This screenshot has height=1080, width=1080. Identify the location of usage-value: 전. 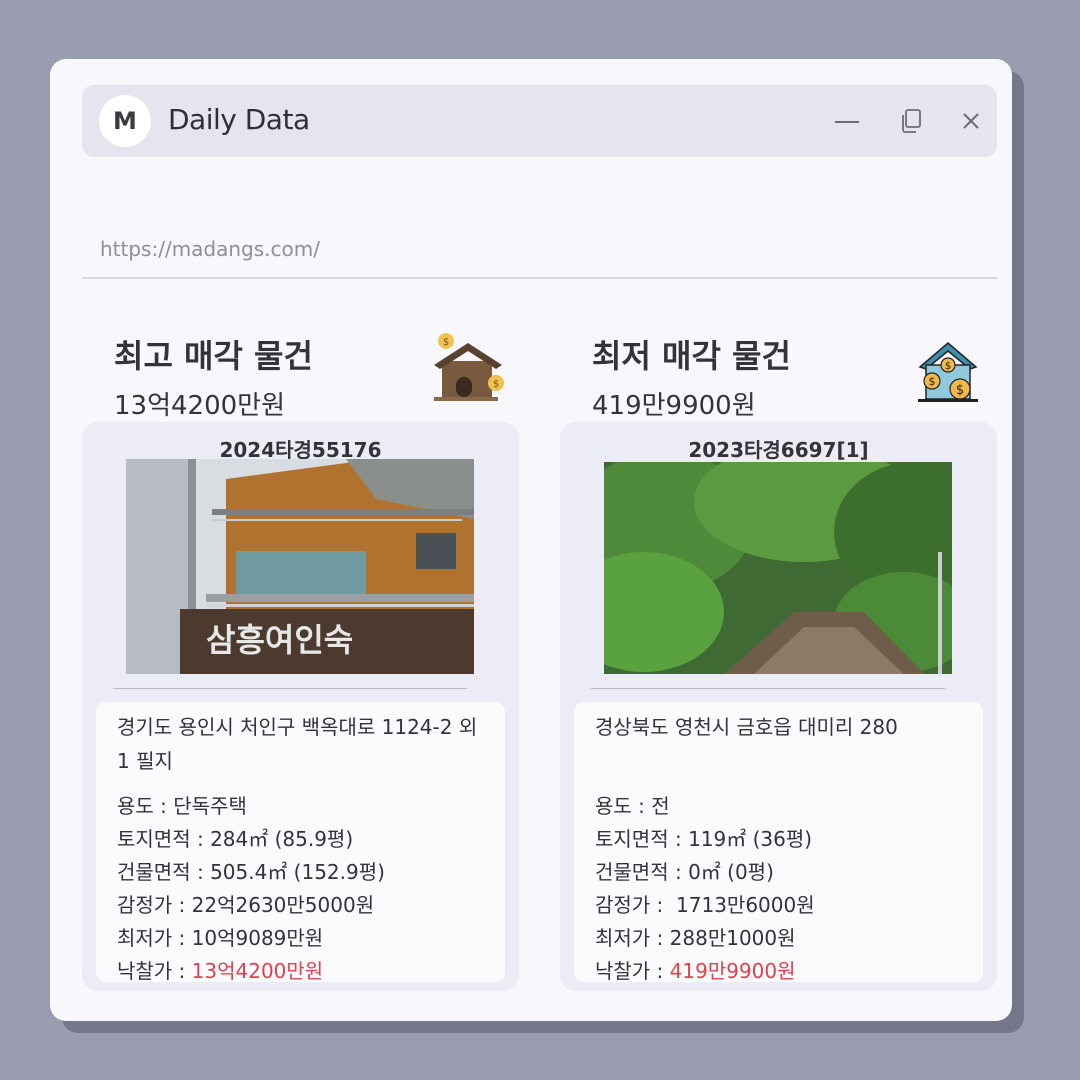
(660, 806).